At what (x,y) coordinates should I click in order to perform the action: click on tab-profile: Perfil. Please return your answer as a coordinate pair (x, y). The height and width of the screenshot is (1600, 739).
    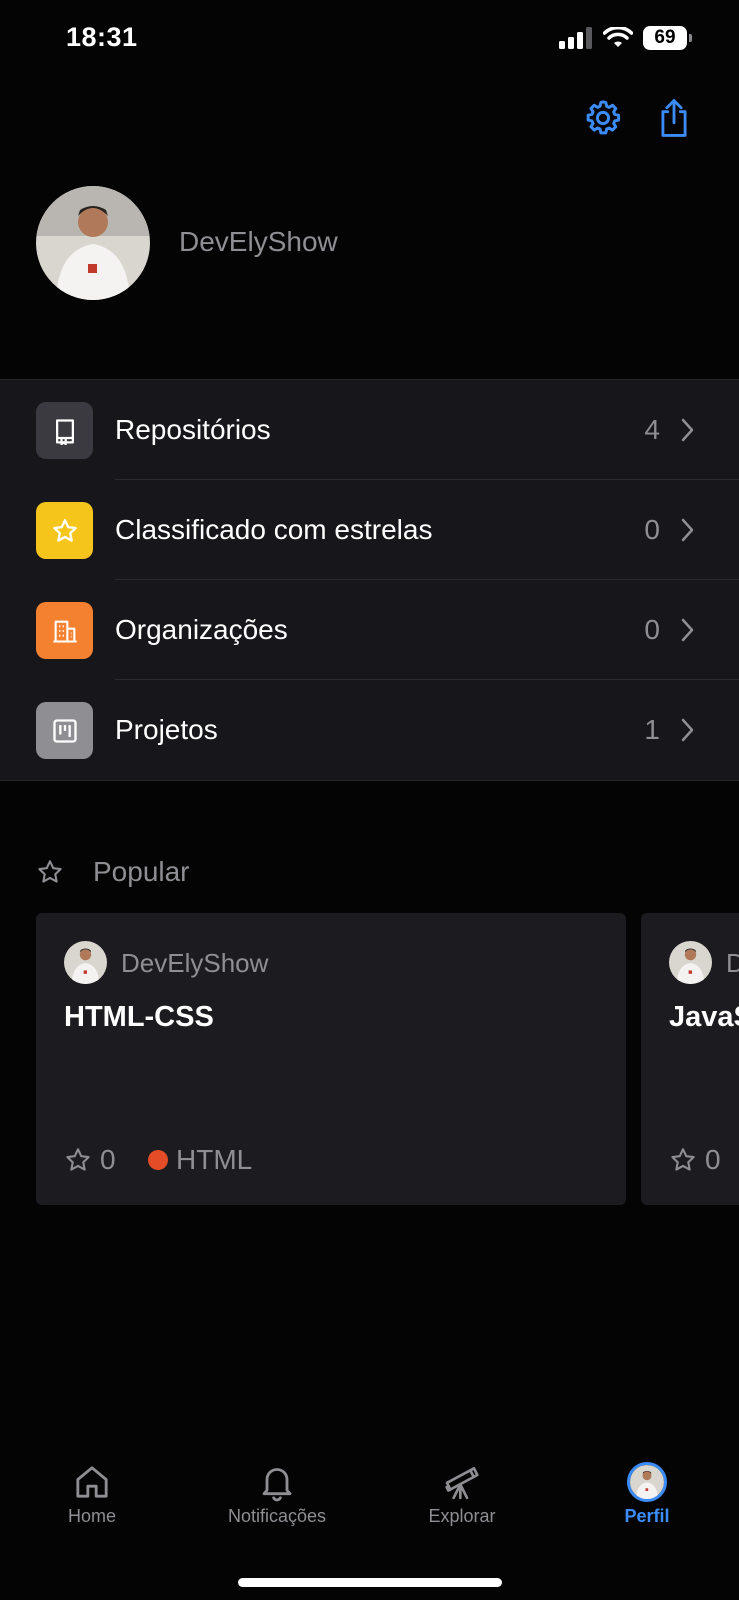
    Looking at the image, I should click on (647, 1494).